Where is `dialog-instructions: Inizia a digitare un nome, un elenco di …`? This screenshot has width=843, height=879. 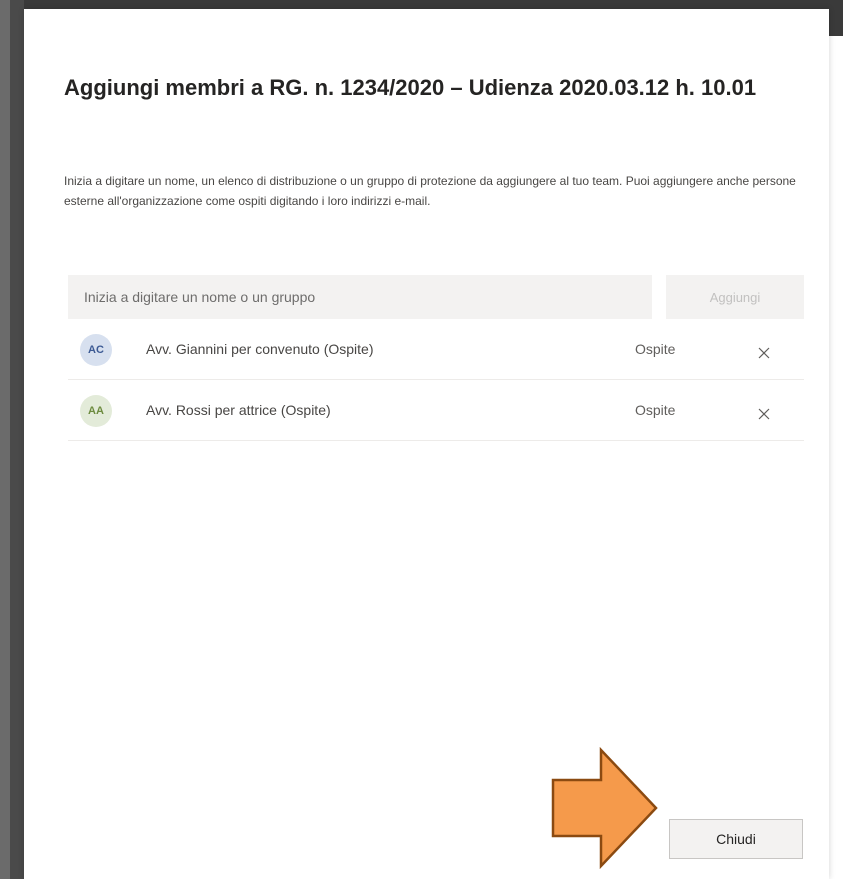 dialog-instructions: Inizia a digitare un nome, un elenco di … is located at coordinates (430, 191).